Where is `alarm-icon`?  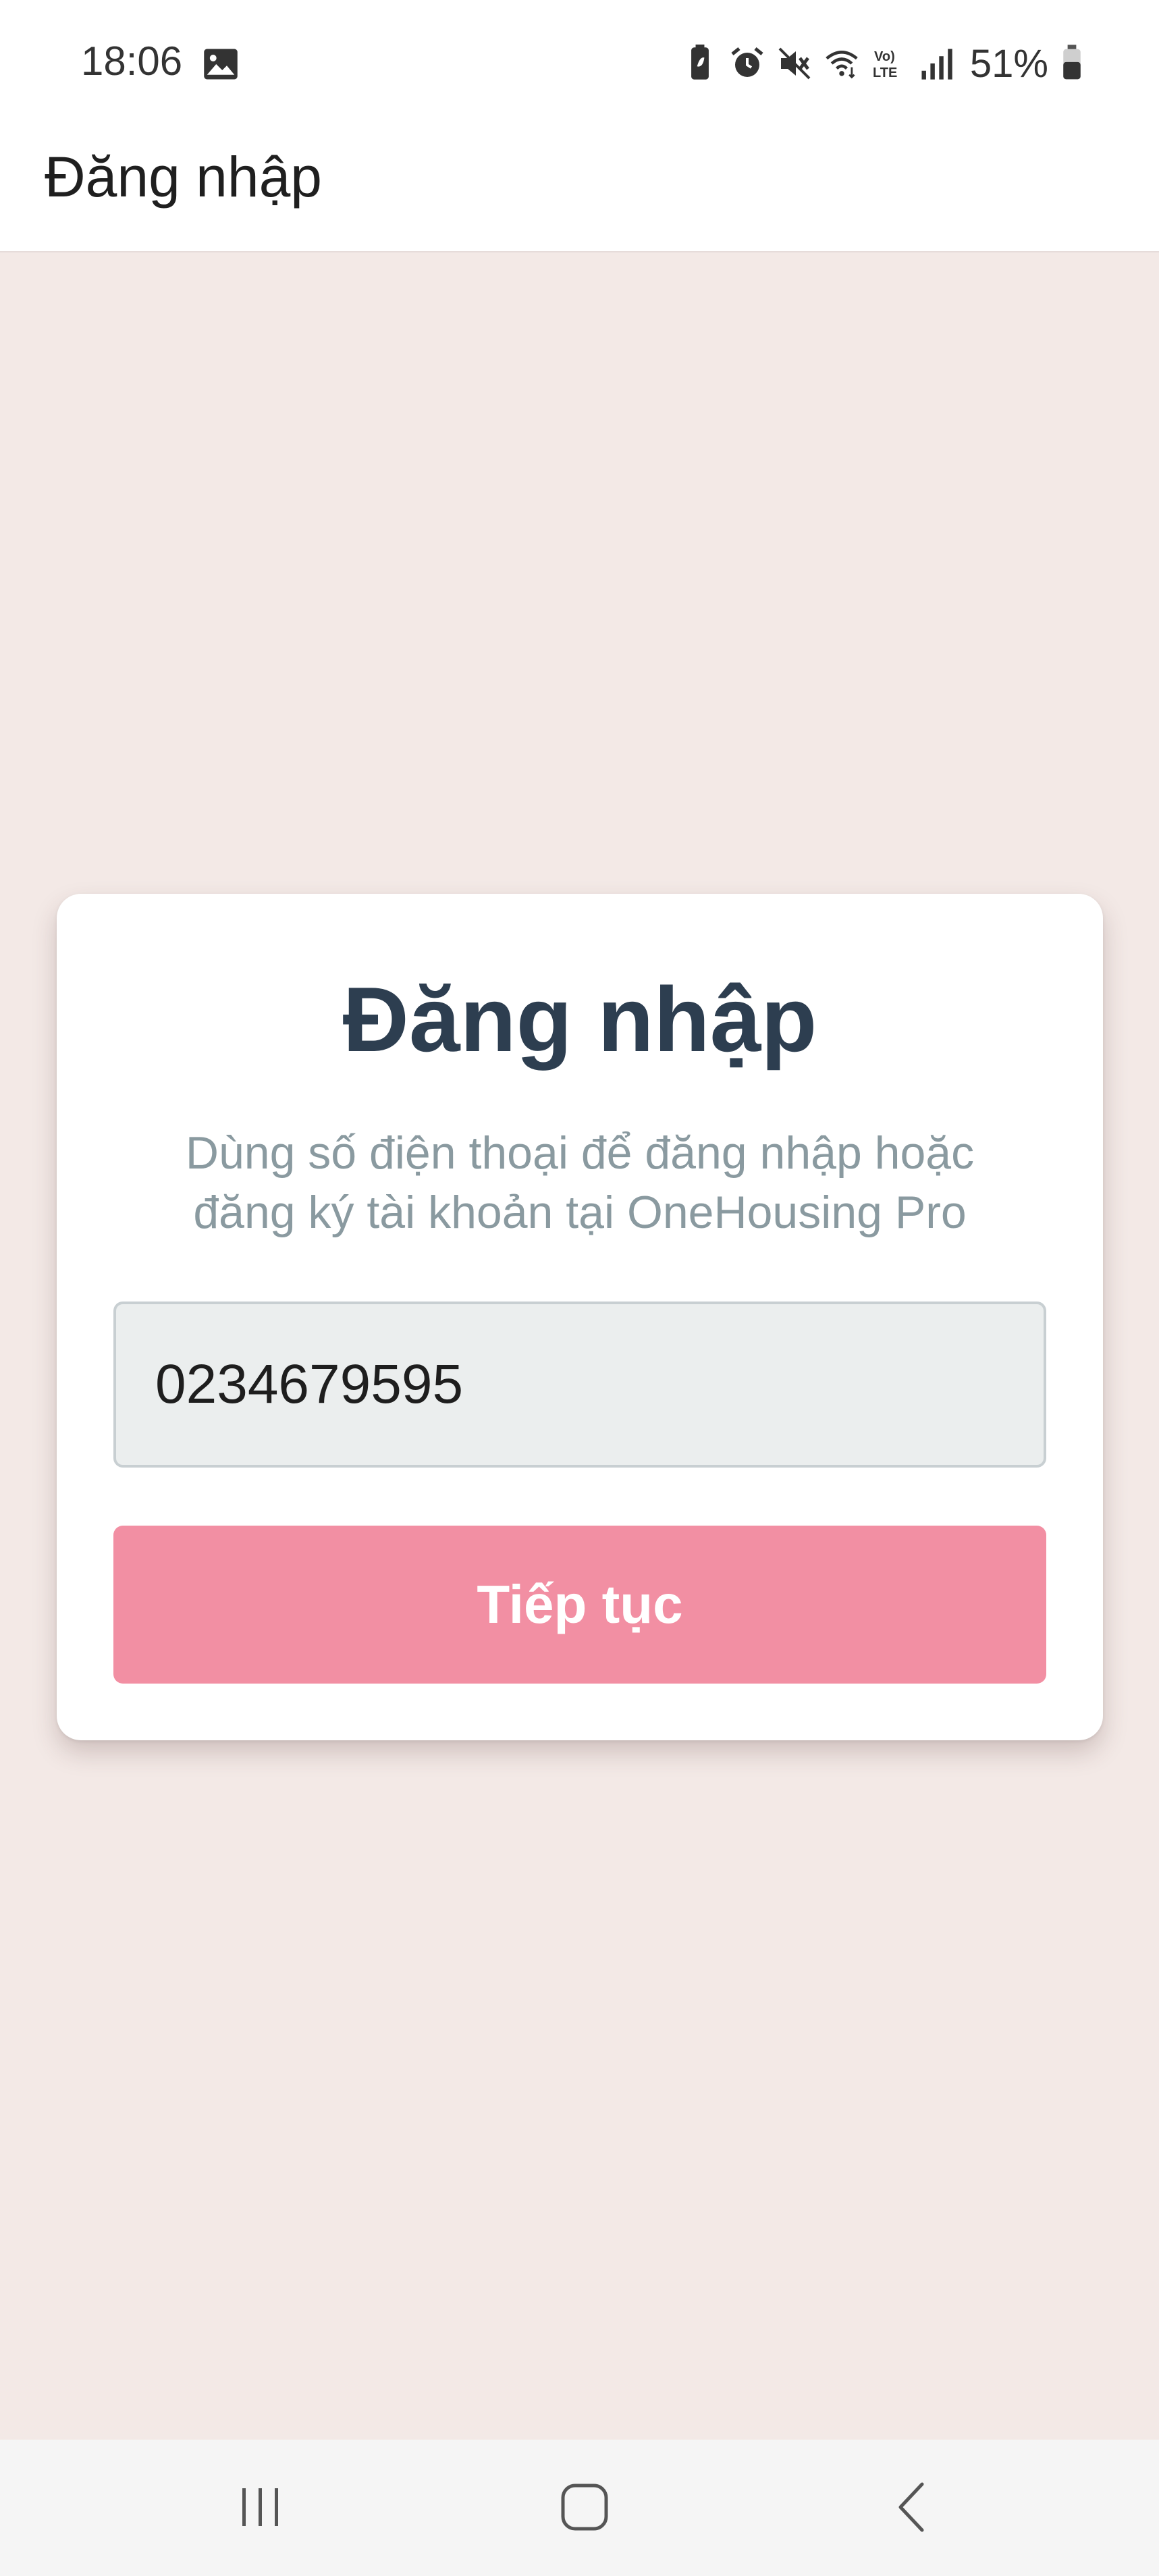
alarm-icon is located at coordinates (747, 62).